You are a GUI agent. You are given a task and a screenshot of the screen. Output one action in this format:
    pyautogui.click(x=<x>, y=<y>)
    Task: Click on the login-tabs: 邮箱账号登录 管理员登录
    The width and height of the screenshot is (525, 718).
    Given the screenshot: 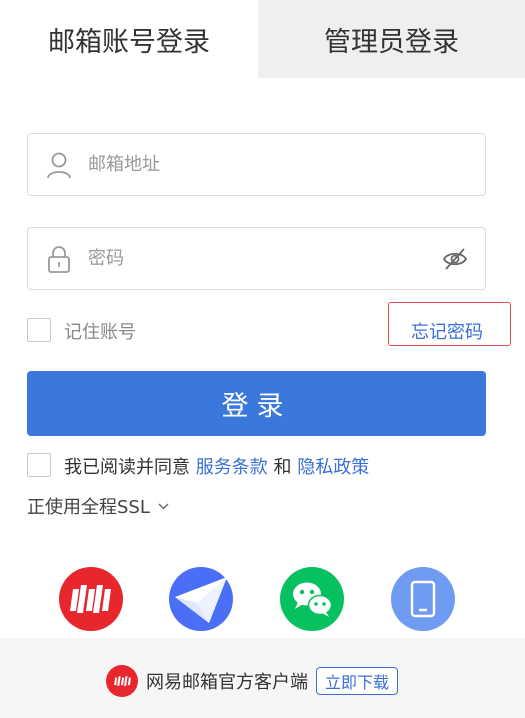 What is the action you would take?
    pyautogui.click(x=262, y=39)
    